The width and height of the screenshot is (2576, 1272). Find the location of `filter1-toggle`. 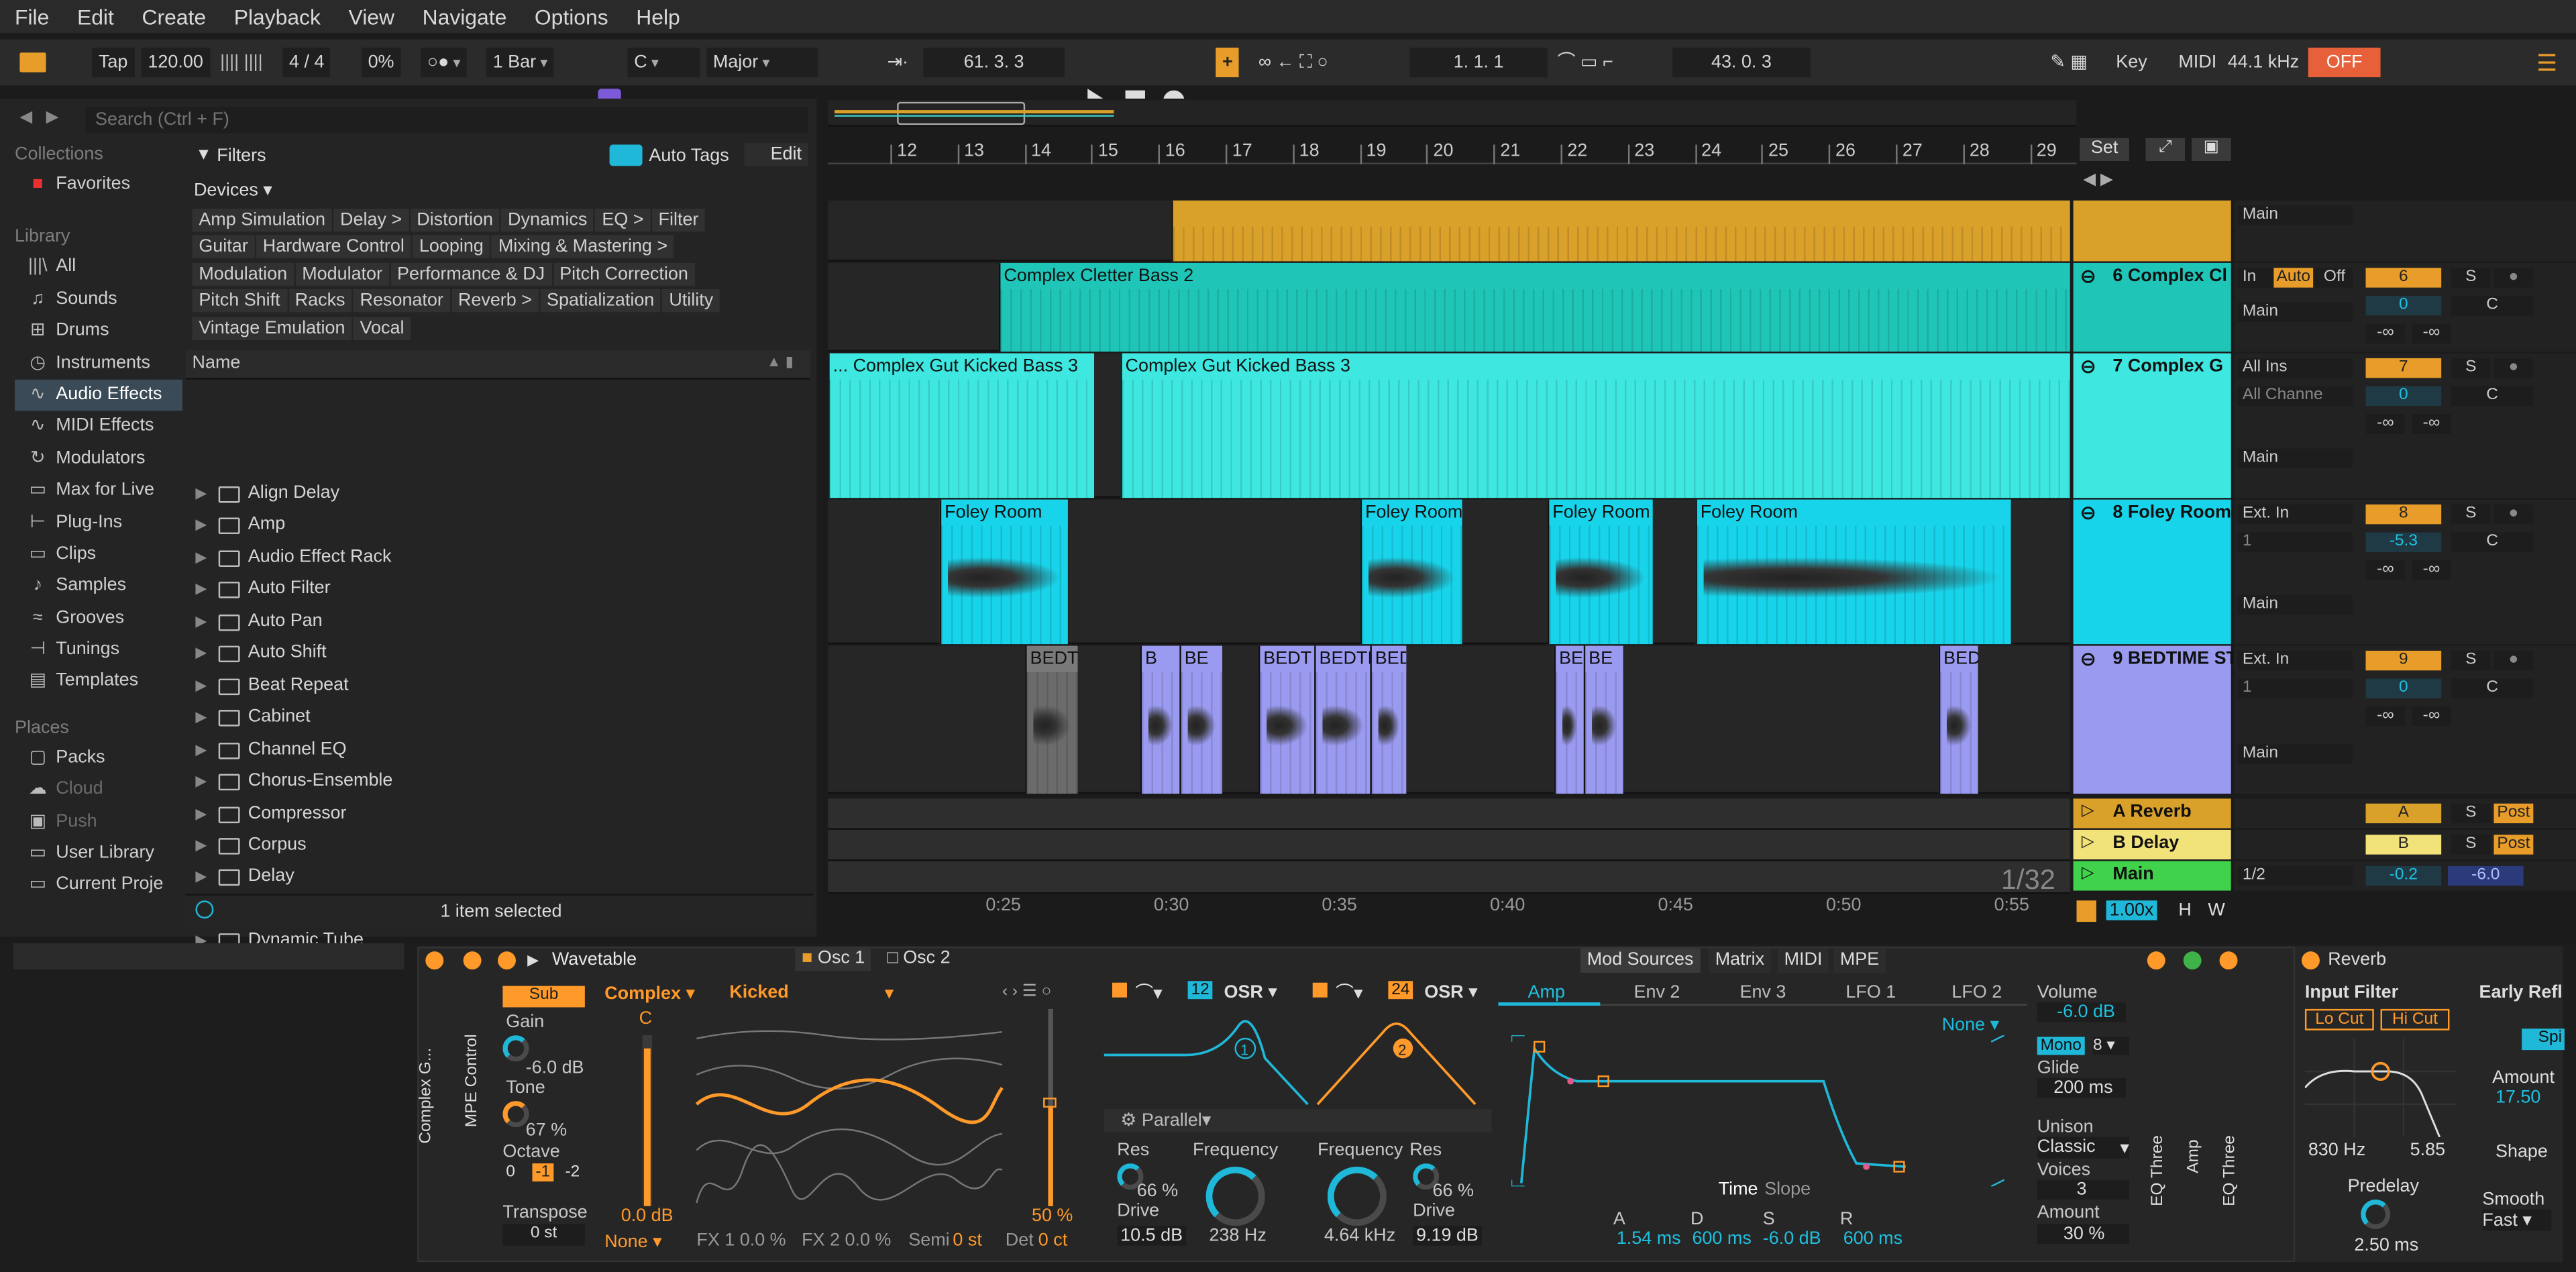

filter1-toggle is located at coordinates (1120, 990).